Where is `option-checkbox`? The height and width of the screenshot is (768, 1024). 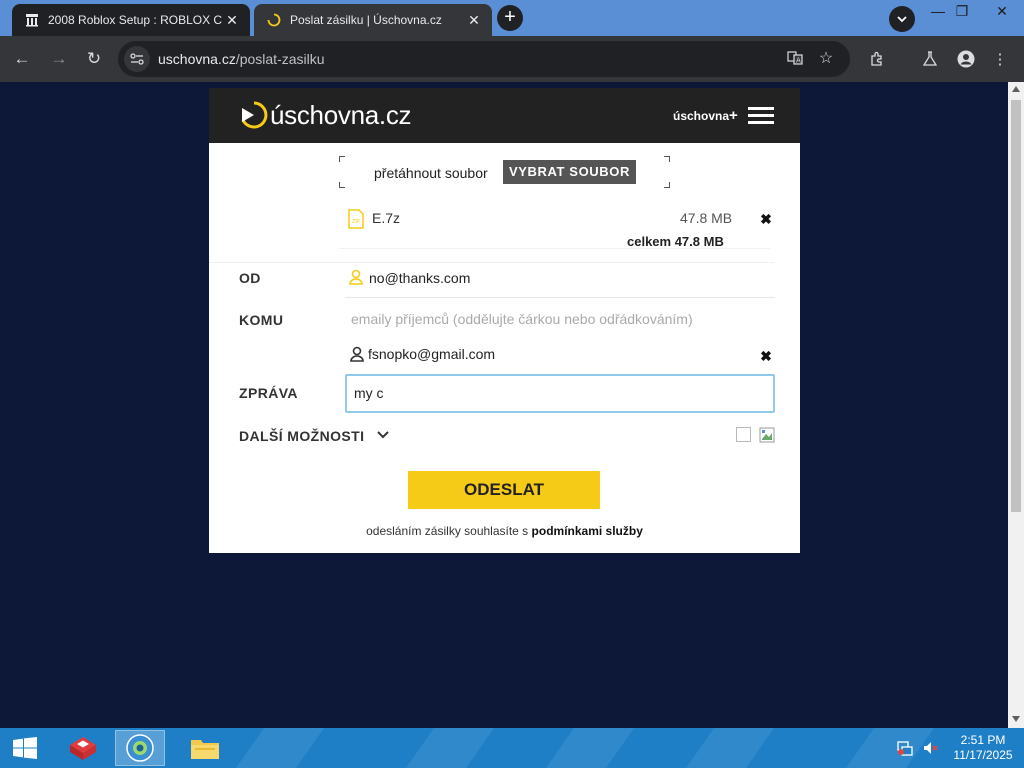 option-checkbox is located at coordinates (743, 434).